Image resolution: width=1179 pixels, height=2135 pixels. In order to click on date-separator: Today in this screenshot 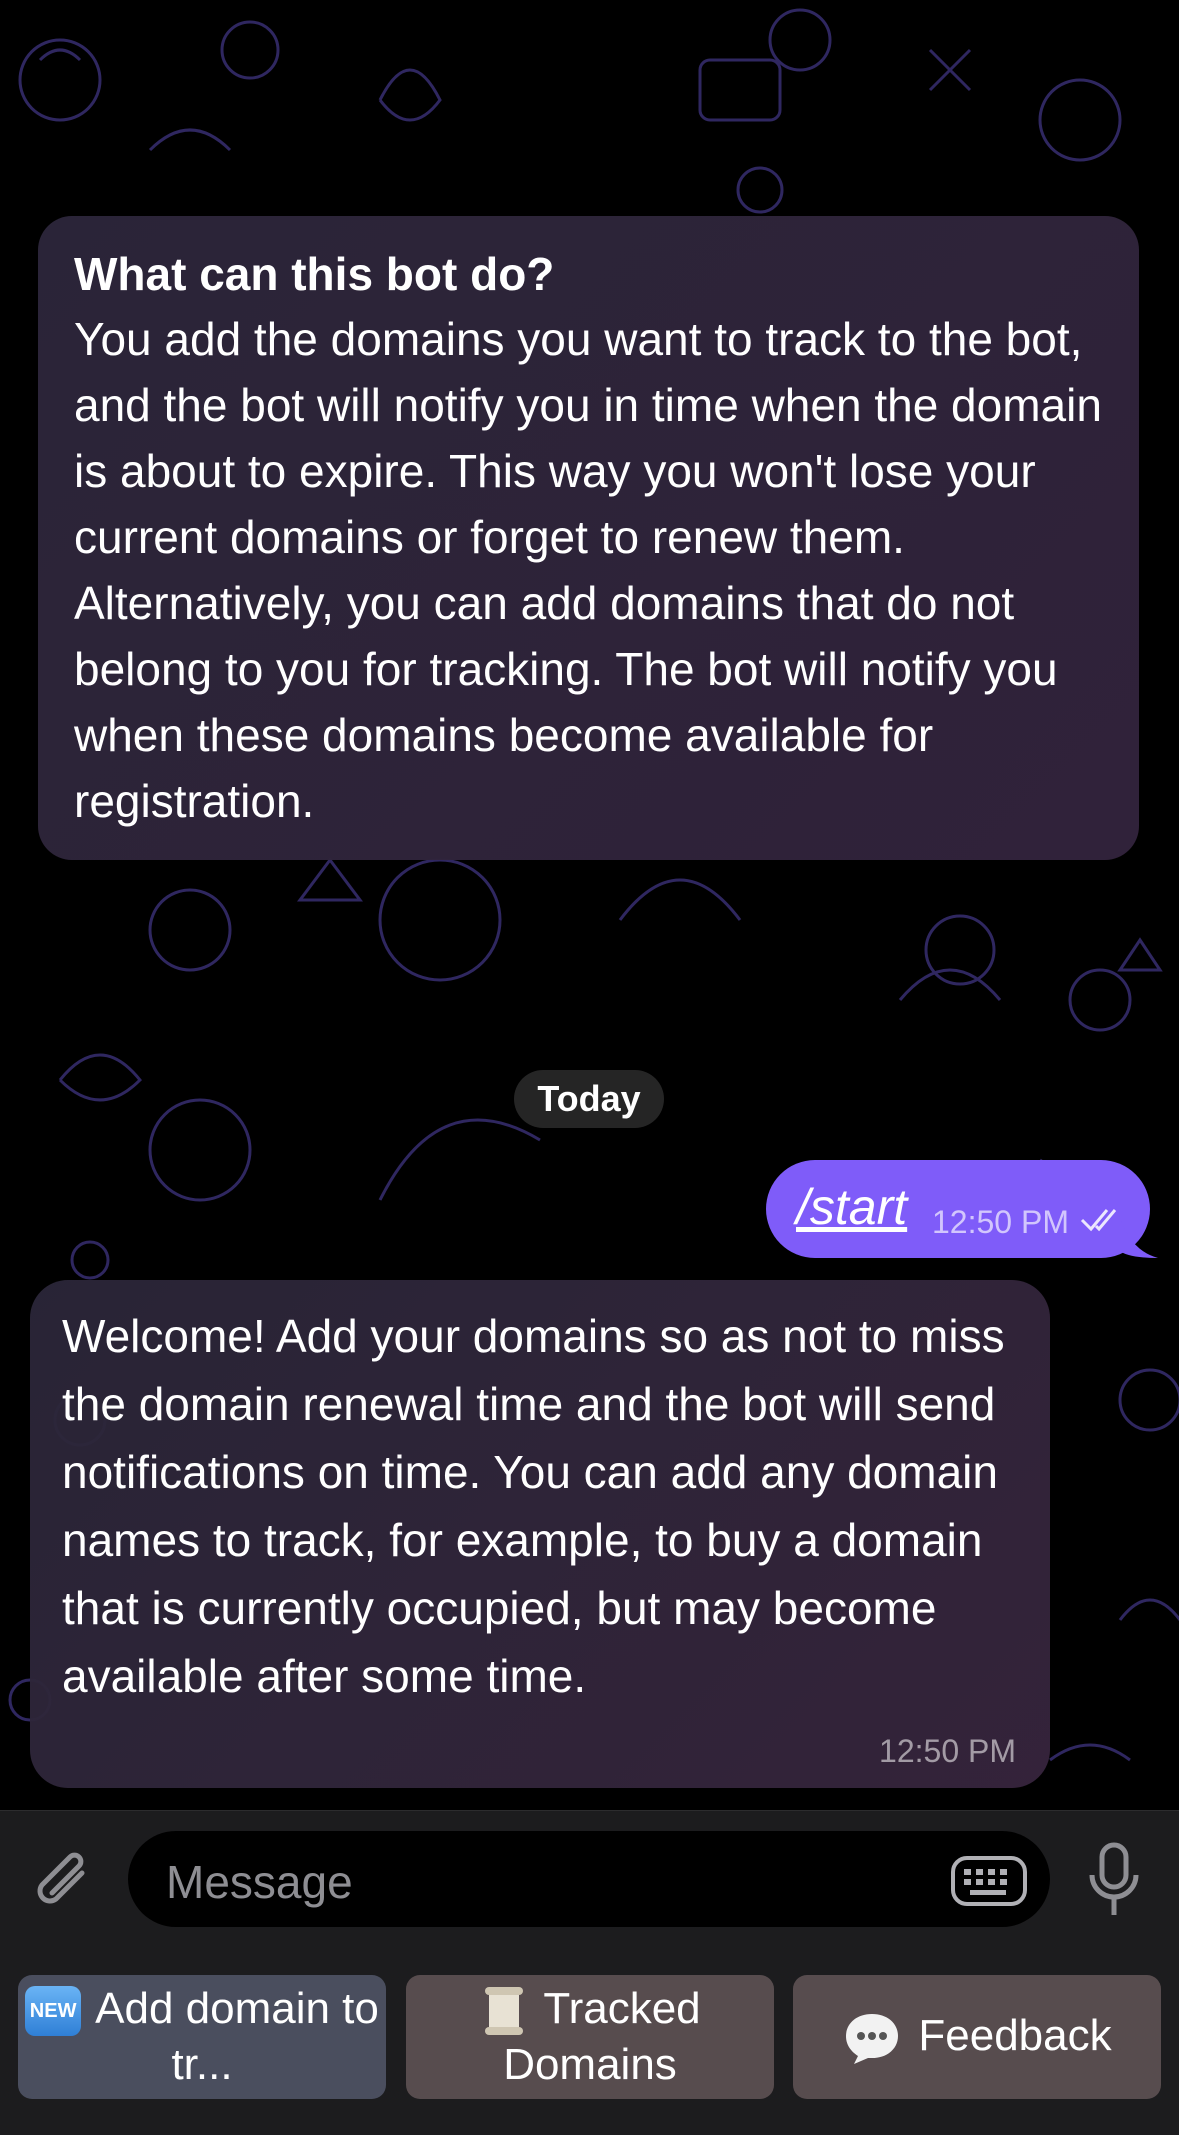, I will do `click(589, 1099)`.